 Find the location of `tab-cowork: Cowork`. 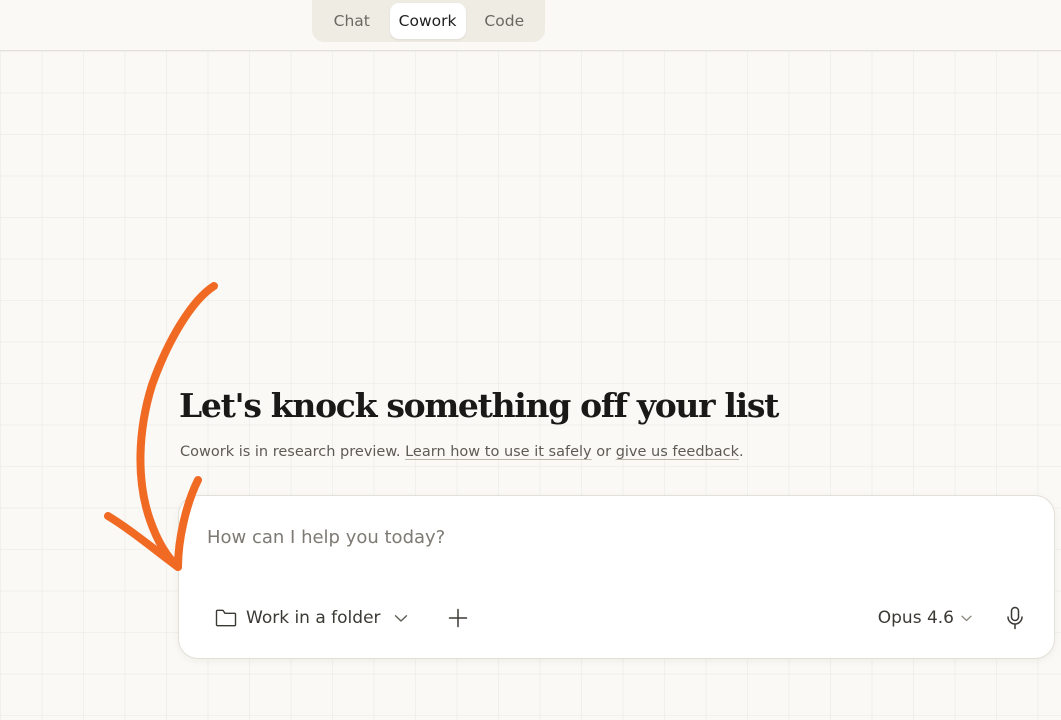

tab-cowork: Cowork is located at coordinates (427, 21).